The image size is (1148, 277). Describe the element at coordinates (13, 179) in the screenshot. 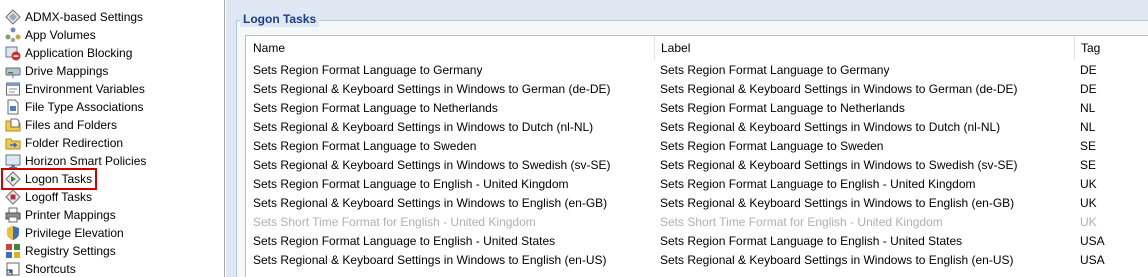

I see `logon-tasks-icon` at that location.